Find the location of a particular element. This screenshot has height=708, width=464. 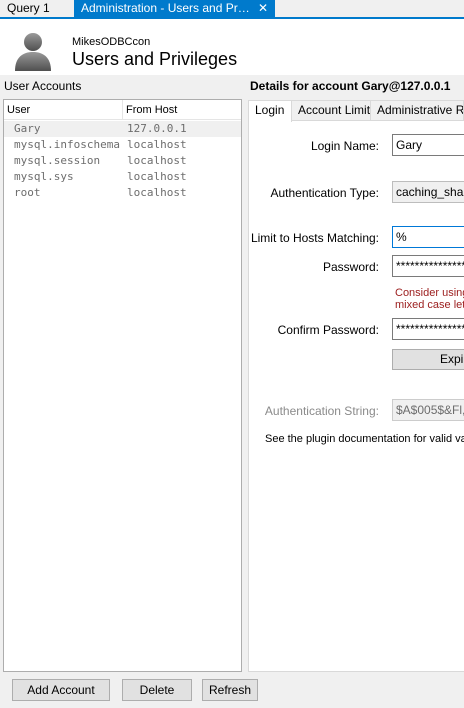

table-row: Gary 127.0.0.1 is located at coordinates (122, 129).